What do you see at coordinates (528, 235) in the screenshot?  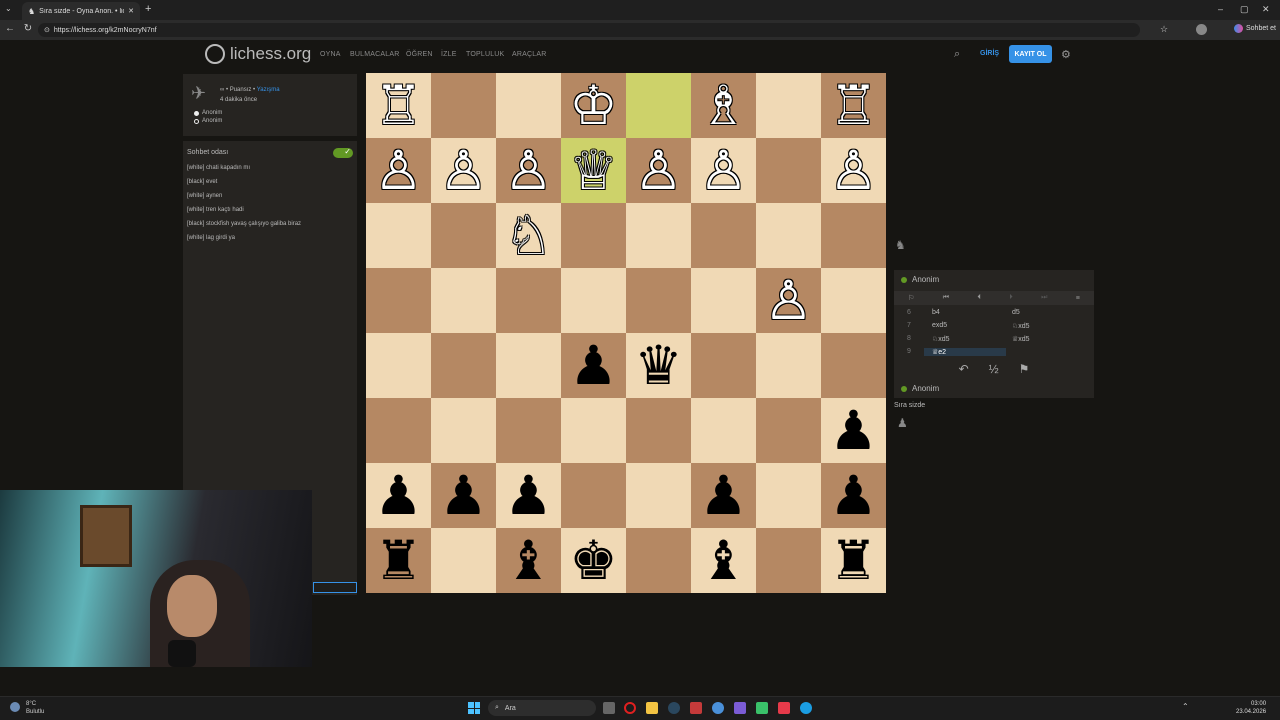 I see `white-knight-icon: ♘` at bounding box center [528, 235].